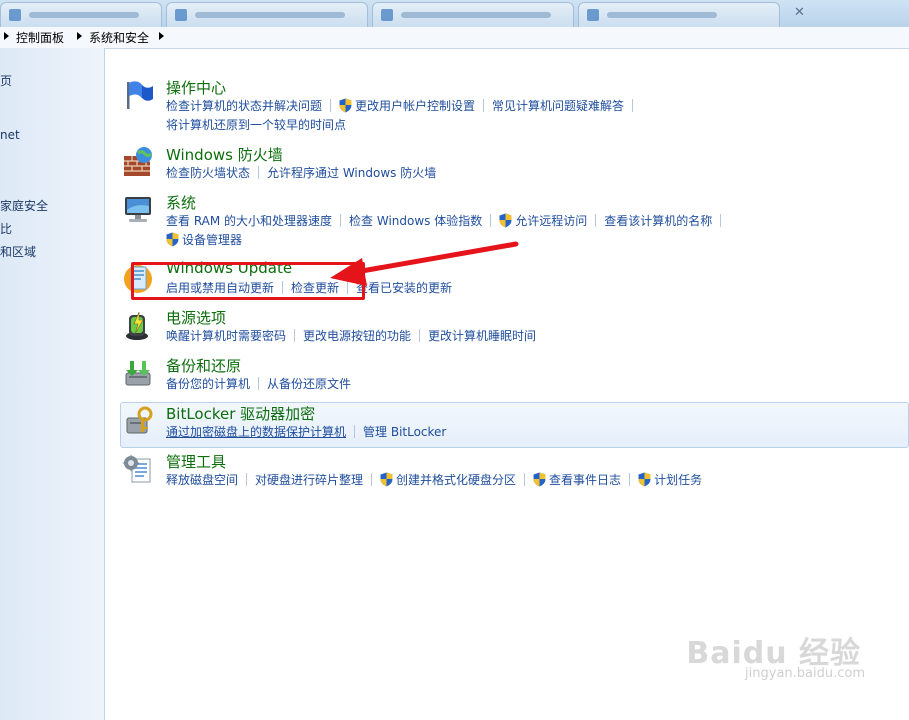 Image resolution: width=909 pixels, height=720 pixels. Describe the element at coordinates (196, 87) in the screenshot. I see `category-title: 操作中心` at that location.